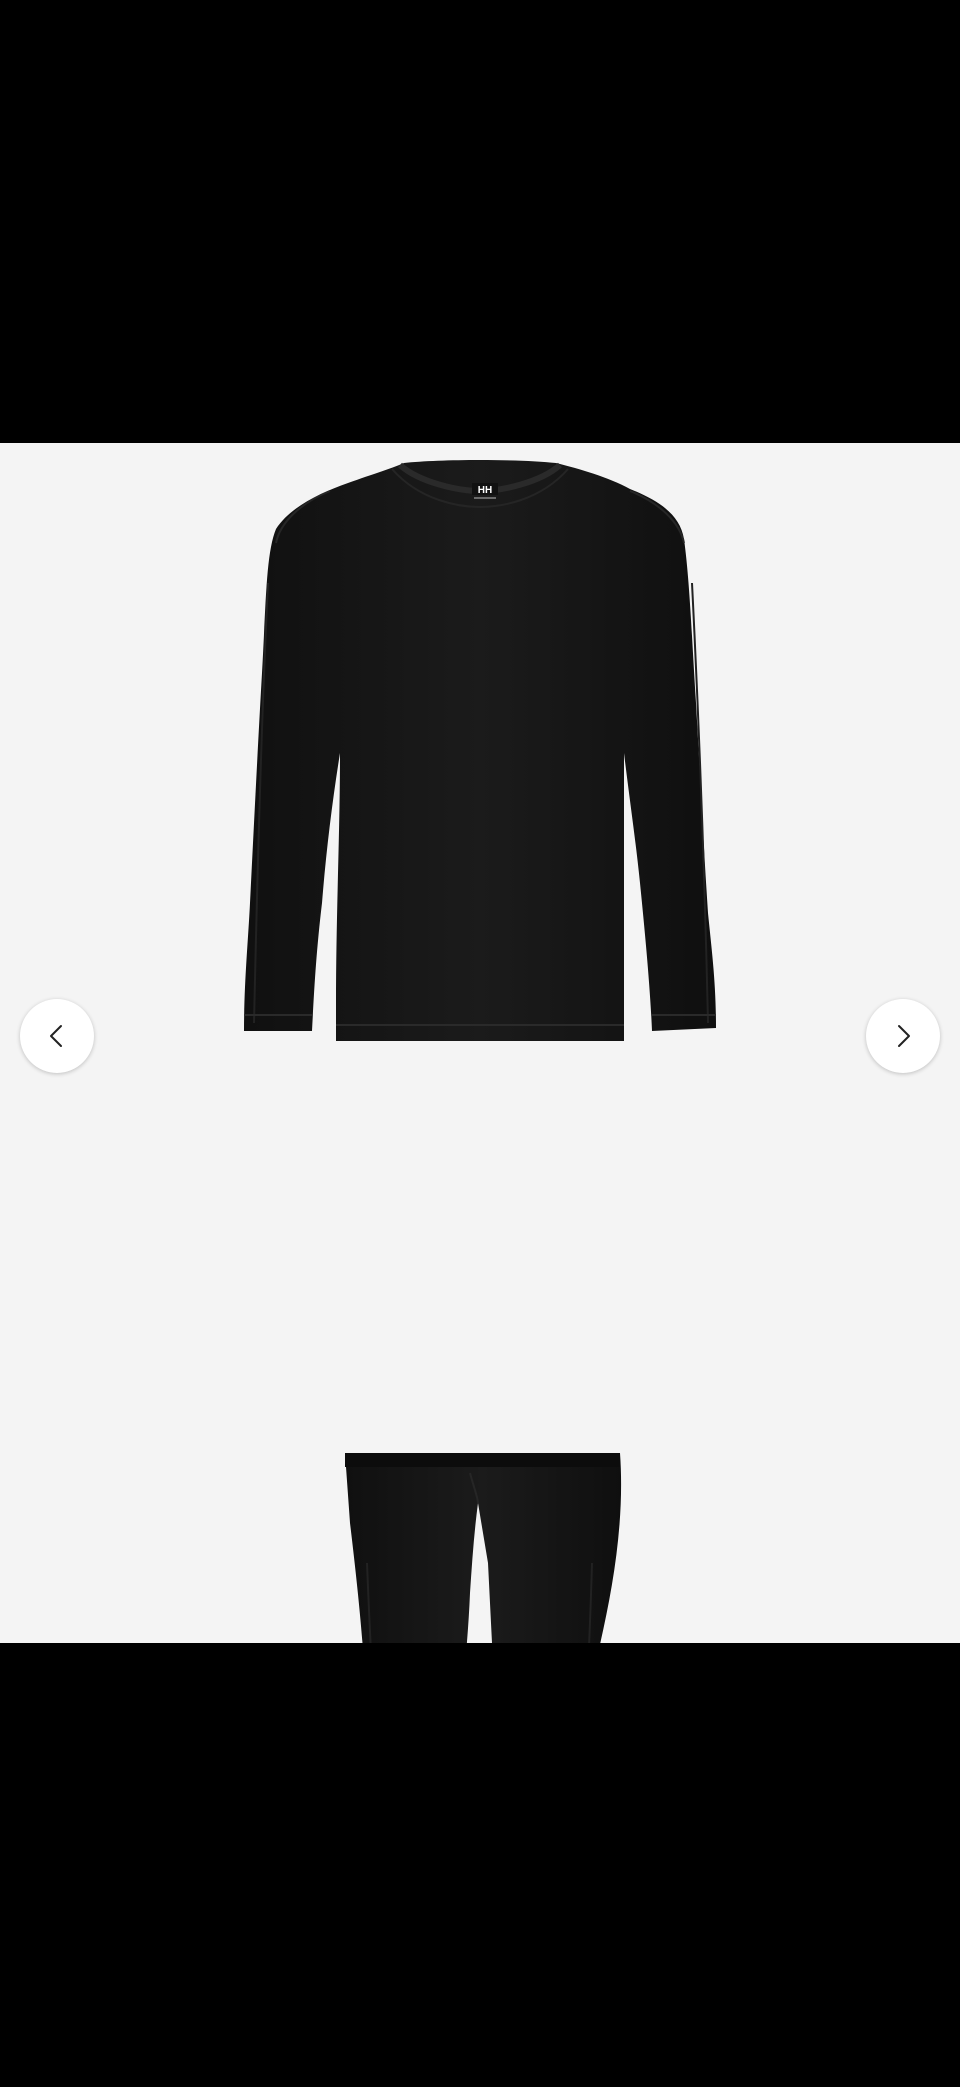  I want to click on chevron-left-icon, so click(56, 1036).